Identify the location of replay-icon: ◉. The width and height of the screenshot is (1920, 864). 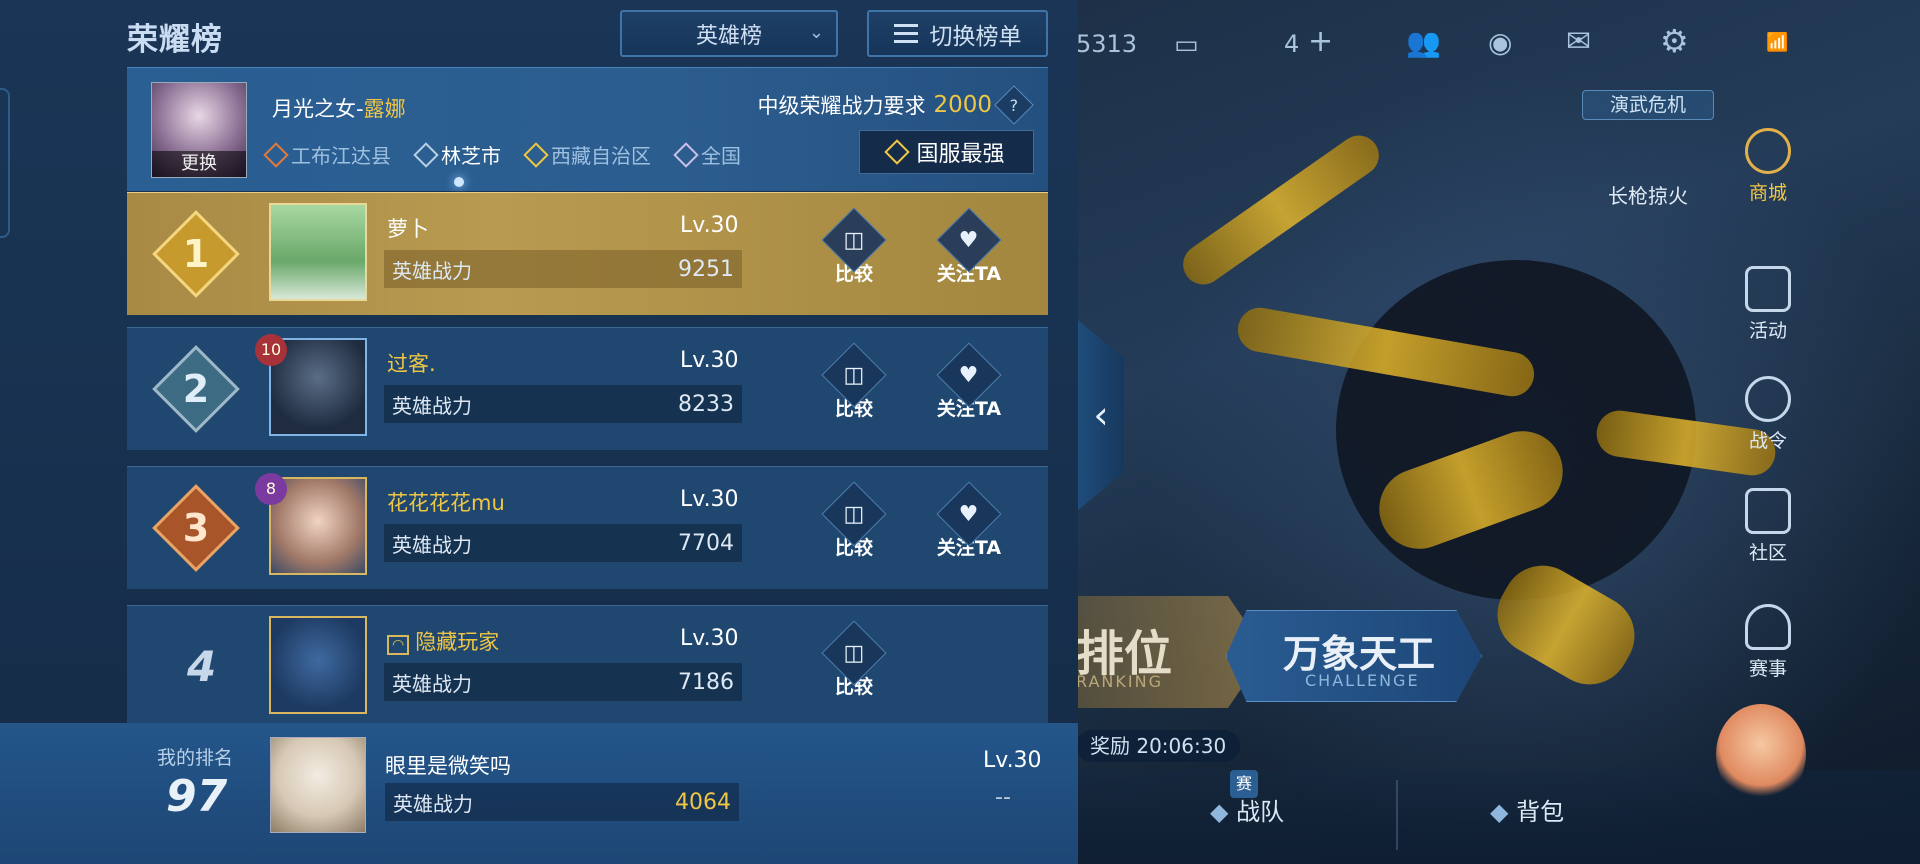
(1500, 42).